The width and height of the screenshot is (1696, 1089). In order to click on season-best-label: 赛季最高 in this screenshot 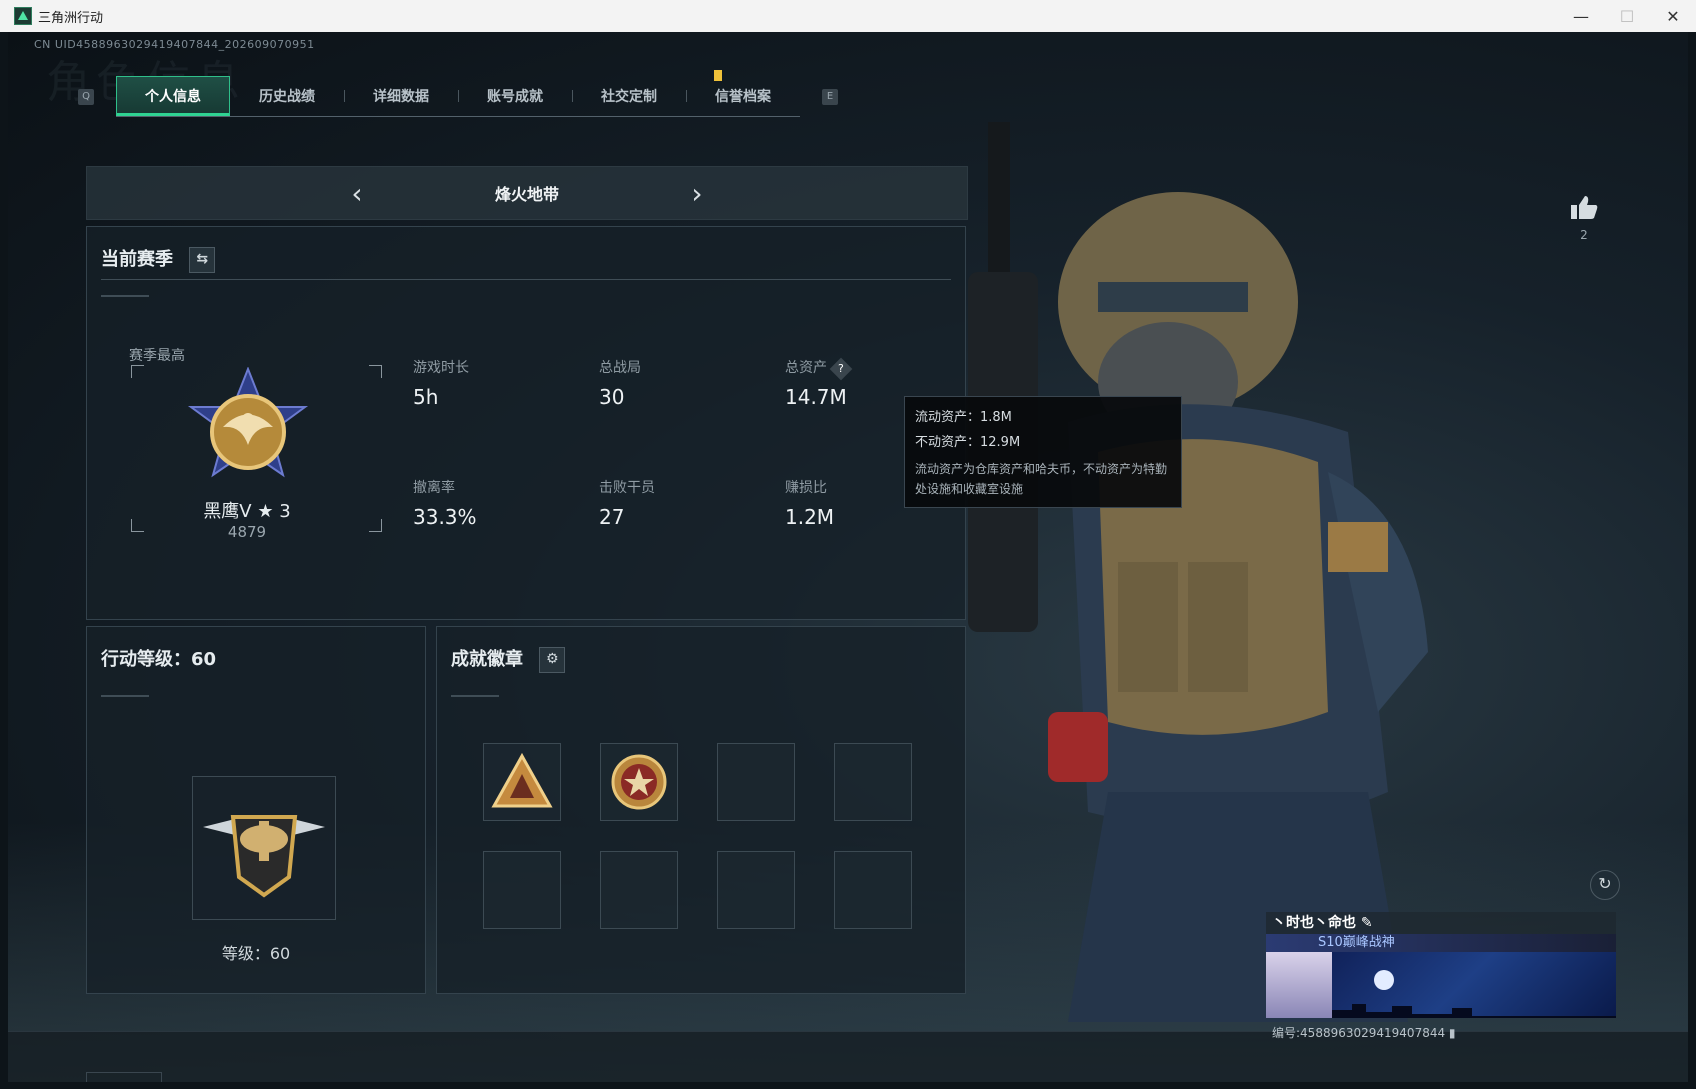, I will do `click(157, 356)`.